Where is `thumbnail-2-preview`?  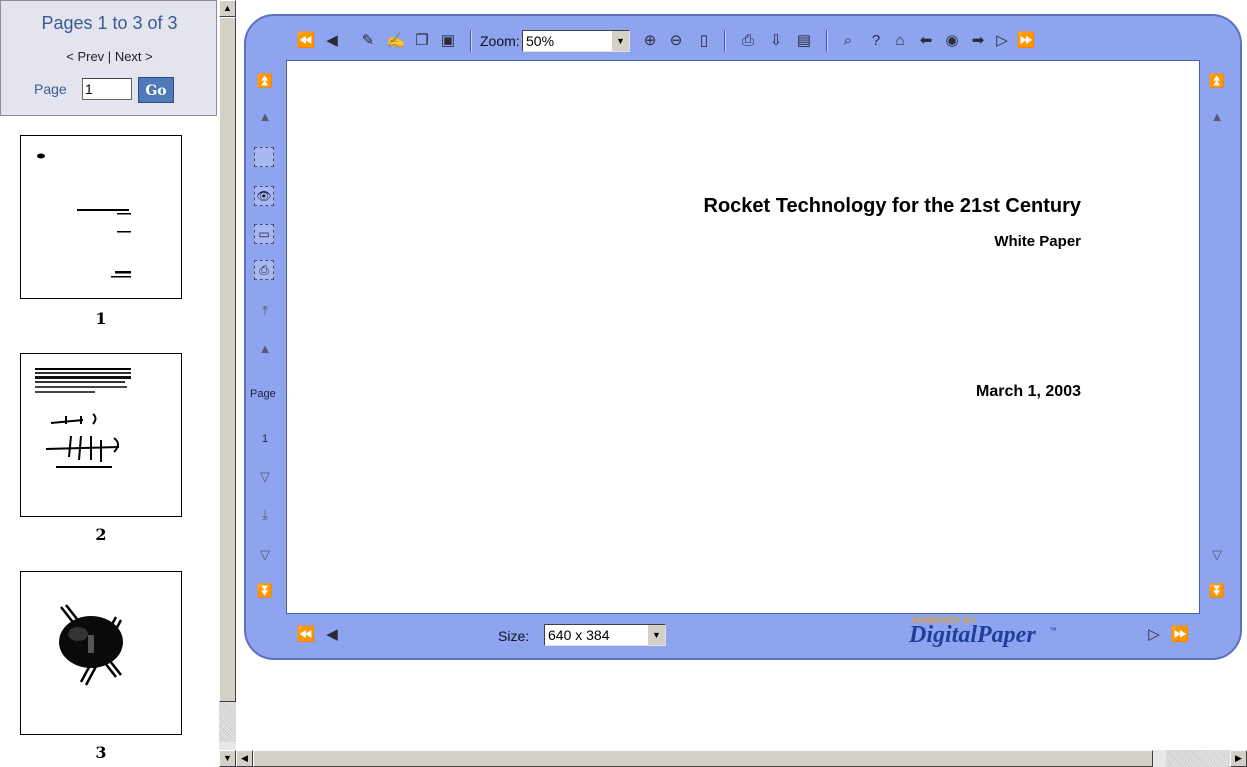
thumbnail-2-preview is located at coordinates (83, 418).